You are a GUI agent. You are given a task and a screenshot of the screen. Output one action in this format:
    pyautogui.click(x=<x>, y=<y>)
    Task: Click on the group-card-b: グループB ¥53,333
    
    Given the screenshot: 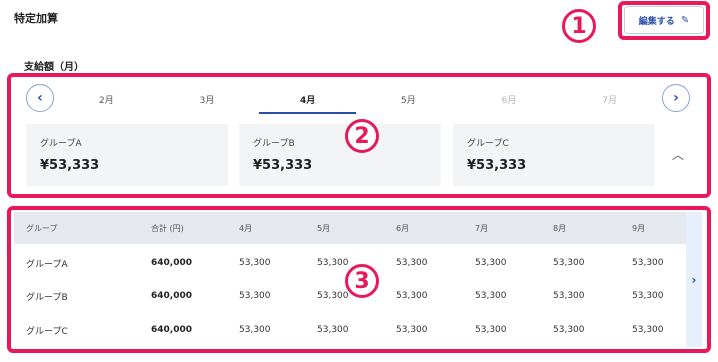 What is the action you would take?
    pyautogui.click(x=340, y=155)
    